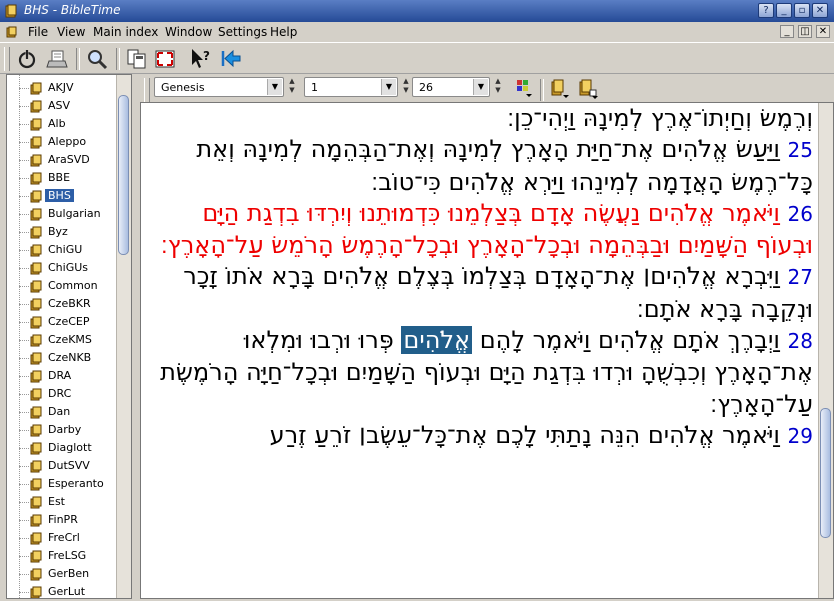  What do you see at coordinates (123, 175) in the screenshot?
I see `module-tree-scroll-thumb` at bounding box center [123, 175].